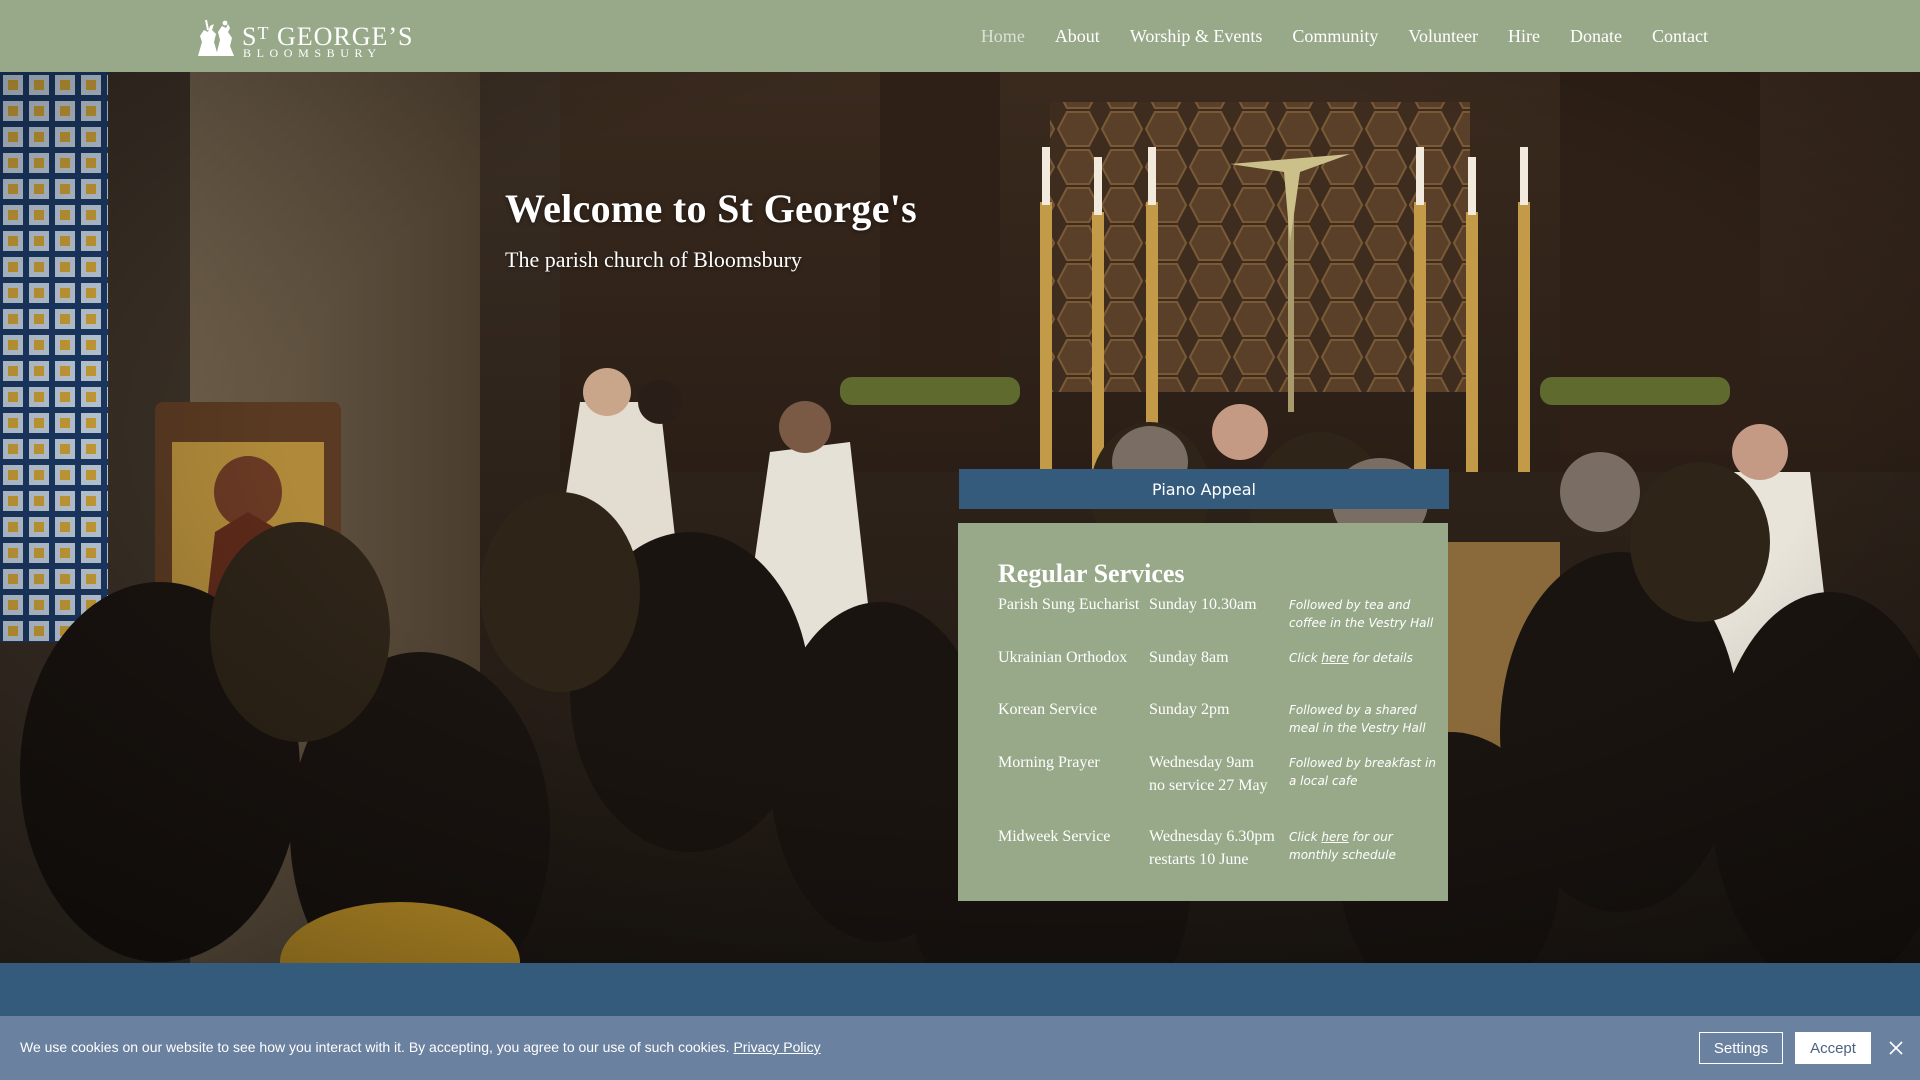 This screenshot has width=1920, height=1080. Describe the element at coordinates (1069, 604) in the screenshot. I see `service-name: Parish Sung Eucharist` at that location.